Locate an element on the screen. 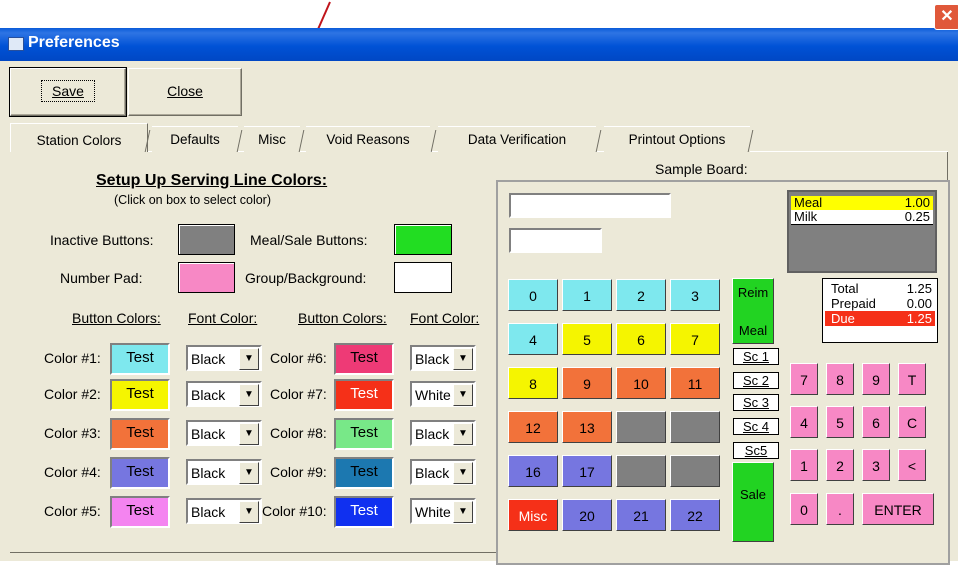 This screenshot has height=565, width=958. total-name: Due is located at coordinates (843, 318).